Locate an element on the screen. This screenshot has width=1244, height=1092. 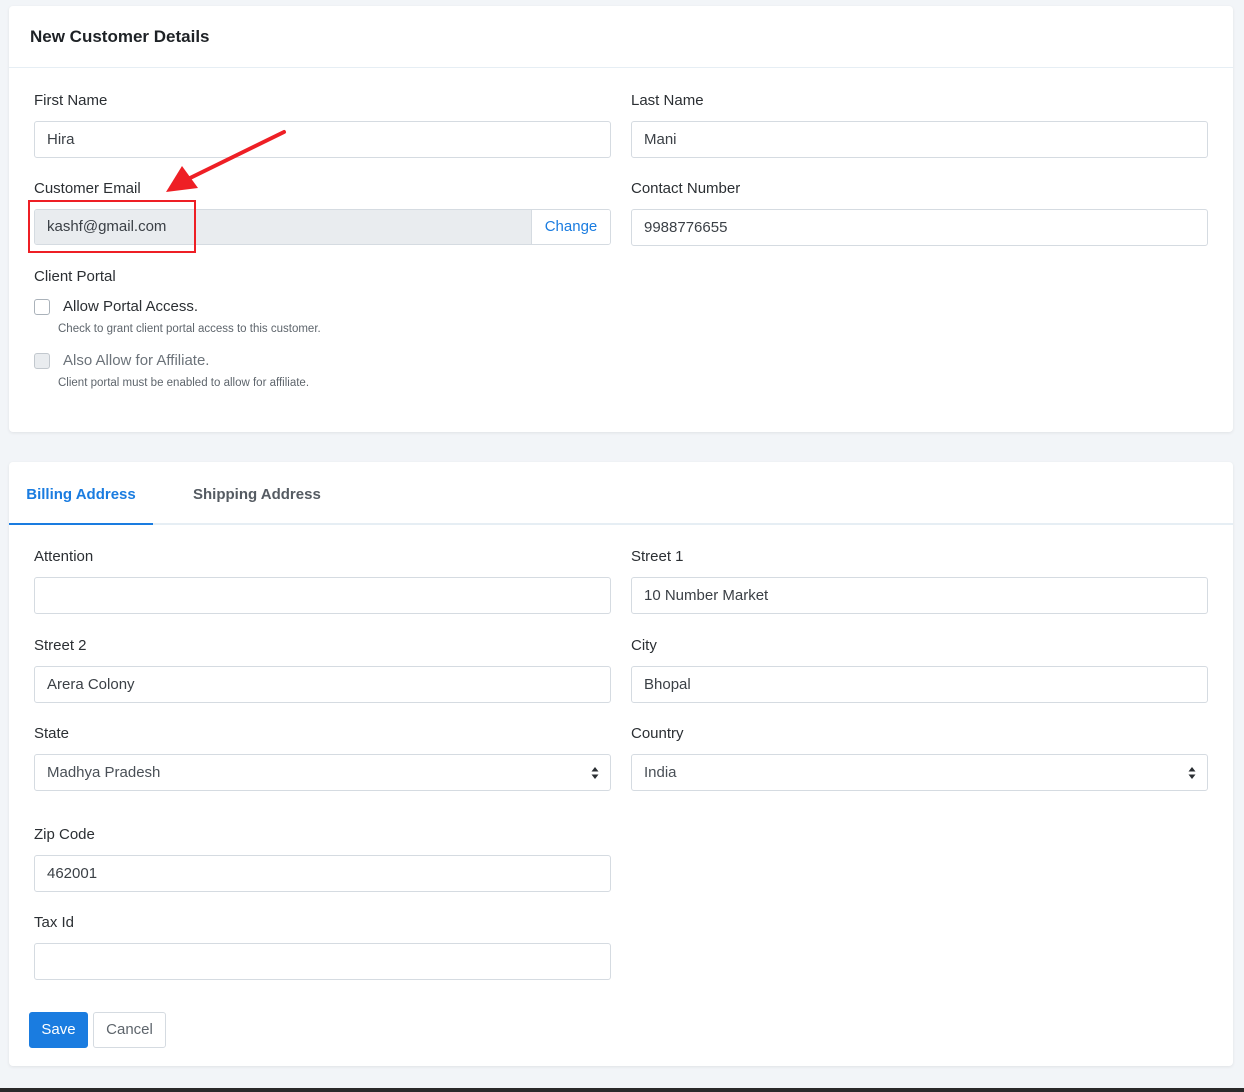
allow-affiliate-row: Also Allow for Affiliate. is located at coordinates (121, 360).